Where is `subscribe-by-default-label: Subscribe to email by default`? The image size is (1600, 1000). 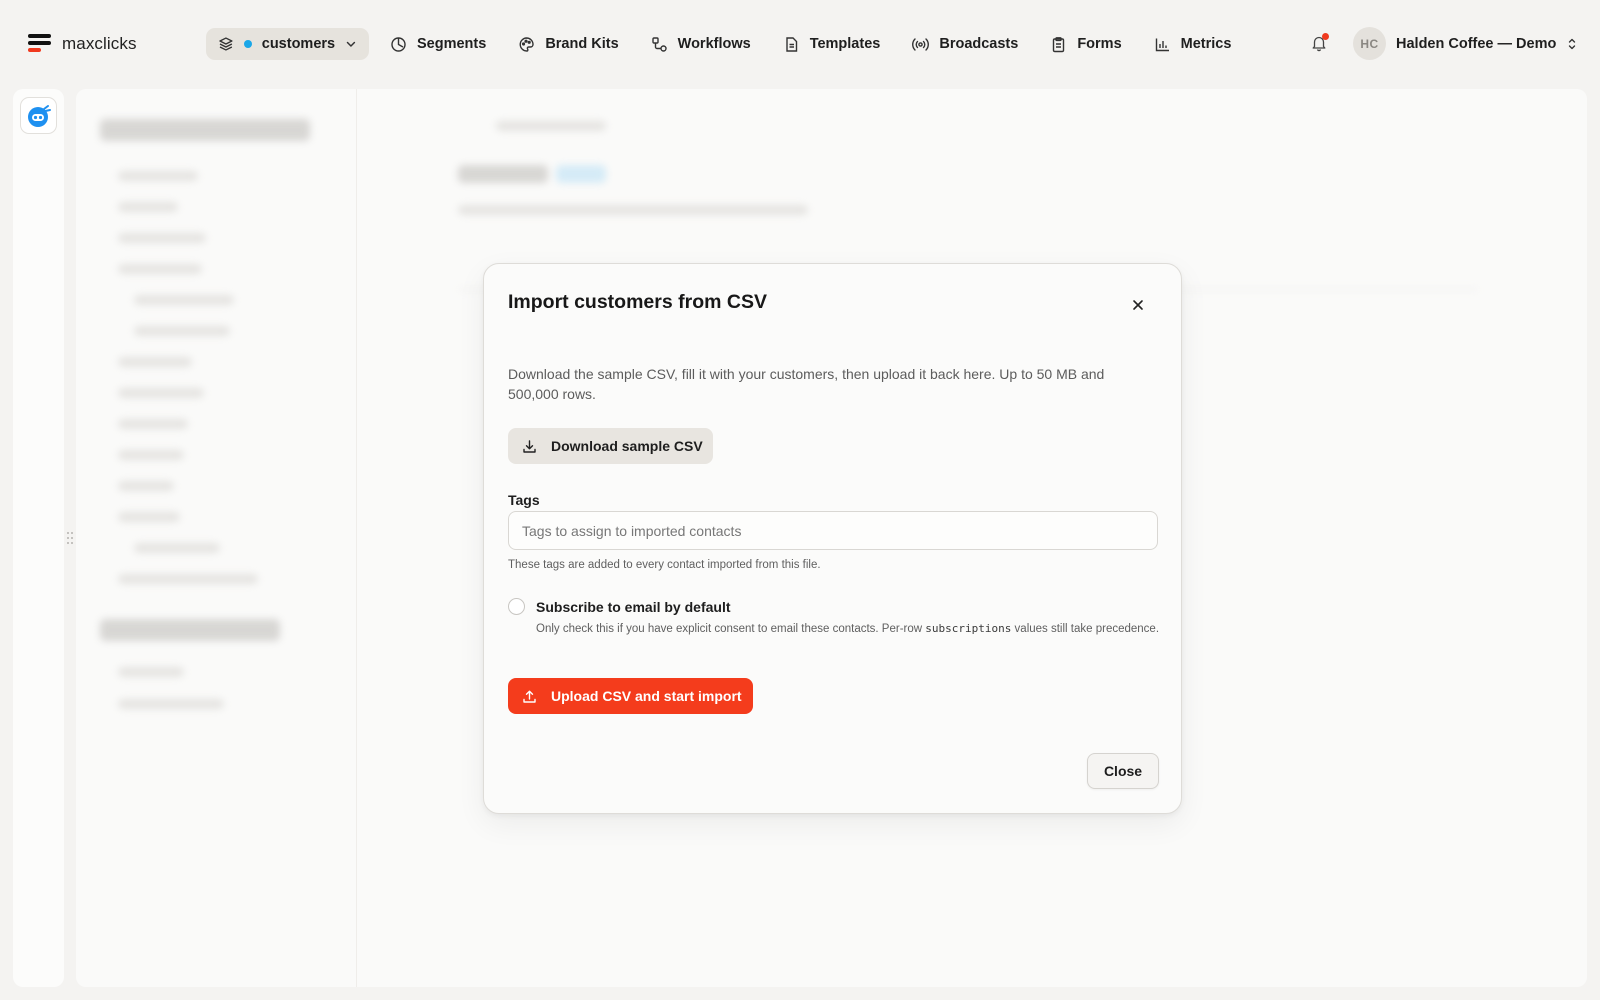 subscribe-by-default-label: Subscribe to email by default is located at coordinates (633, 607).